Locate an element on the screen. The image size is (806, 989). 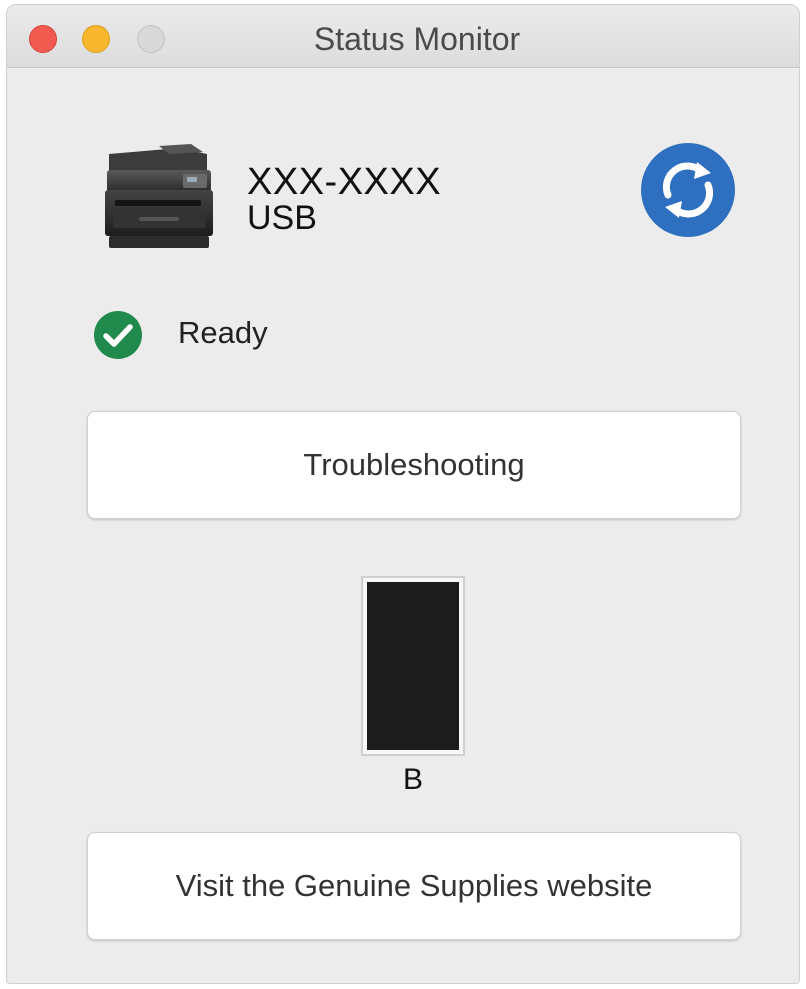
toner-level-indicator is located at coordinates (413, 666).